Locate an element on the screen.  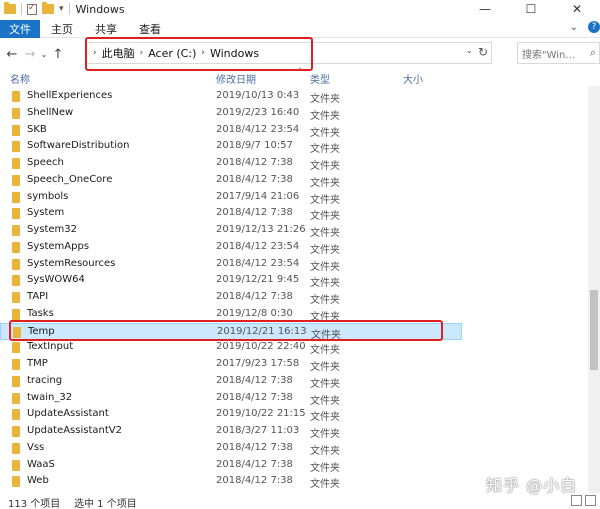
file-row: twain_32 2018/4/12 7:38 文件夹 is located at coordinates (231, 398).